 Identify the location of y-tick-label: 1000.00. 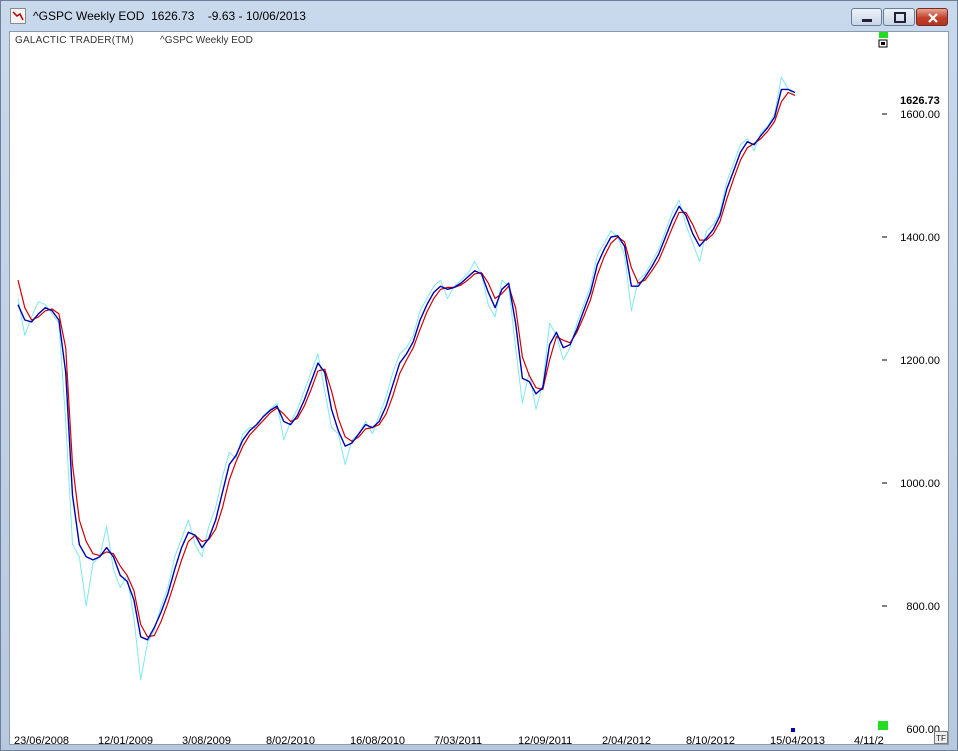
(920, 484).